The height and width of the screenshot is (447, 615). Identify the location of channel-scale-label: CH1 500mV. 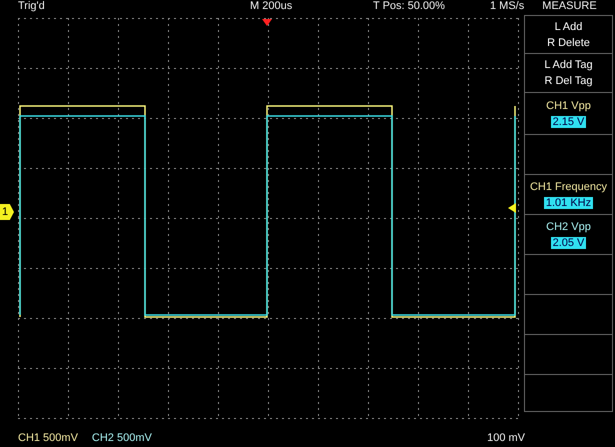
(48, 439).